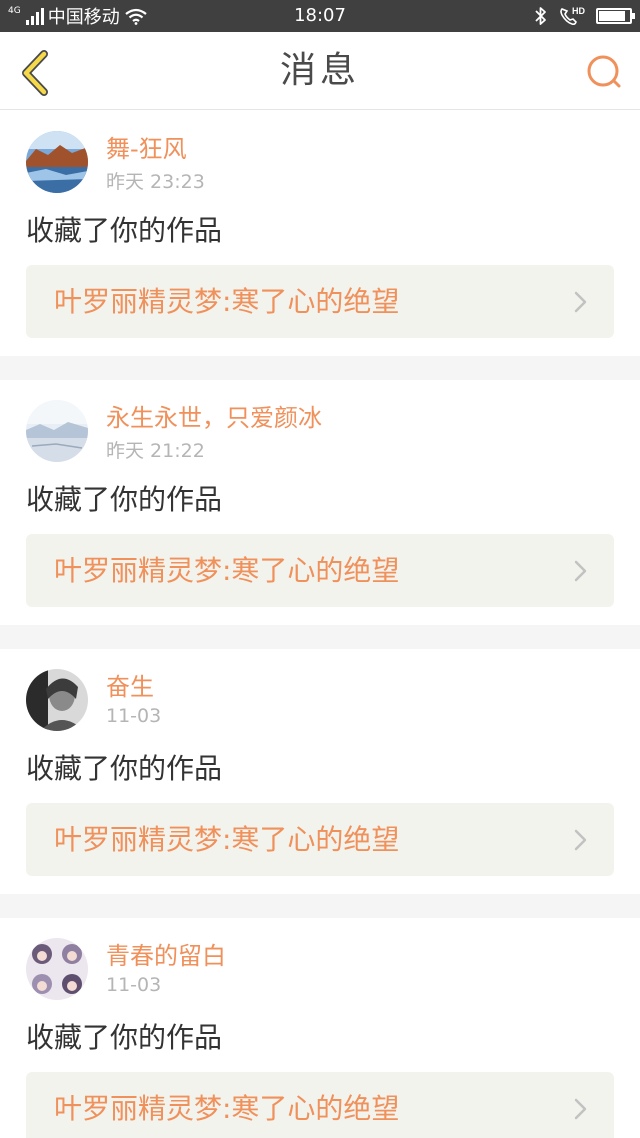  What do you see at coordinates (320, 16) in the screenshot?
I see `status-bar: 4G 中国移动 18:07 HD` at bounding box center [320, 16].